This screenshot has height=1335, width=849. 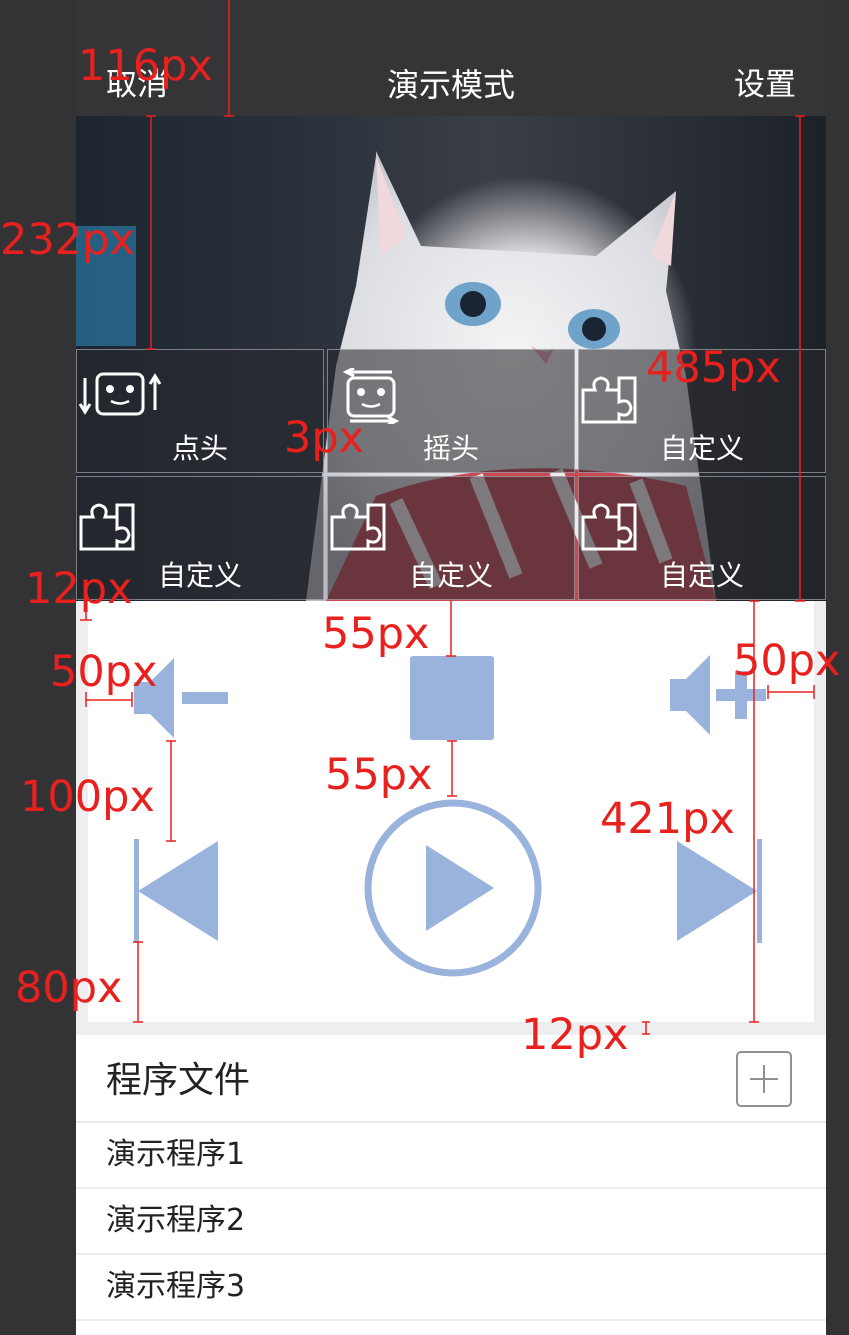 I want to click on file-item-label: 演示程序3, so click(x=176, y=1286).